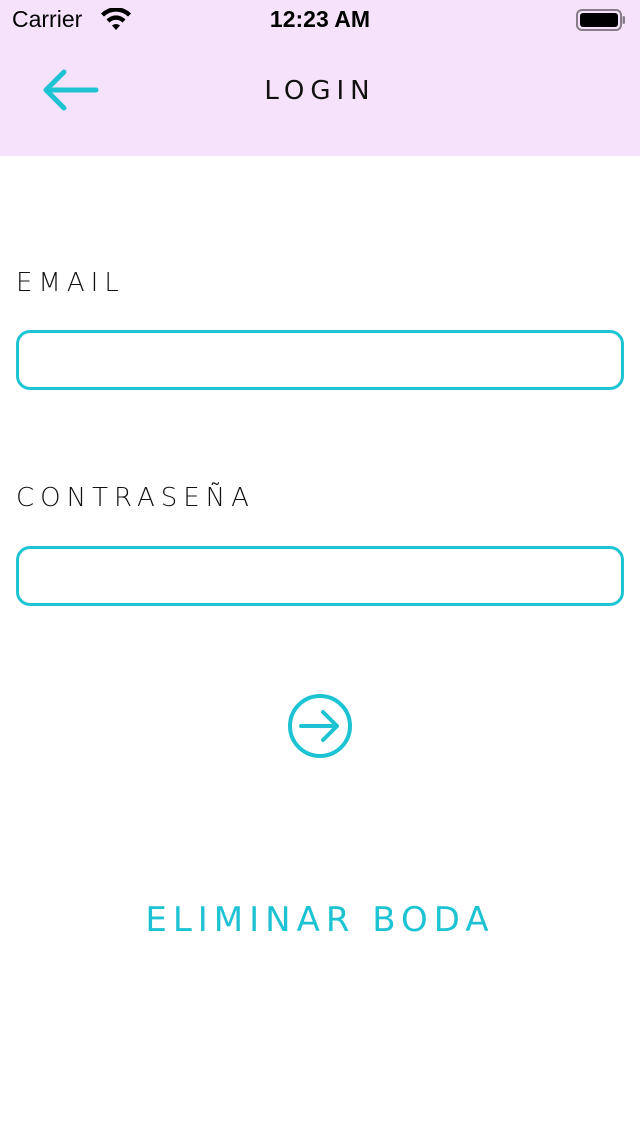  I want to click on email-field, so click(320, 360).